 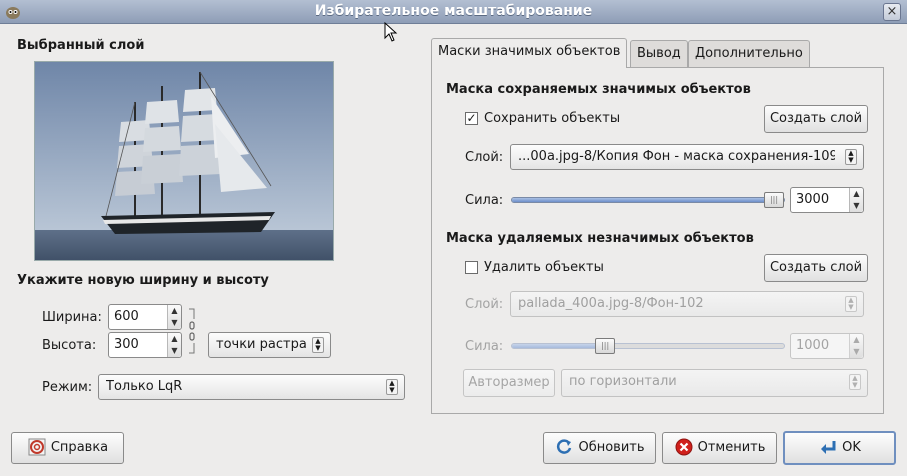 I want to click on mode-label: Режим:, so click(x=67, y=387).